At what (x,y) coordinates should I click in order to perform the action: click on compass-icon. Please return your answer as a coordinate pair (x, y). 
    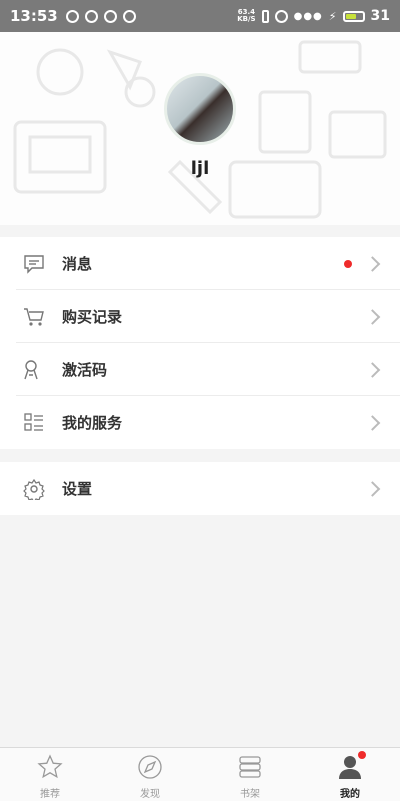
    Looking at the image, I should click on (150, 767).